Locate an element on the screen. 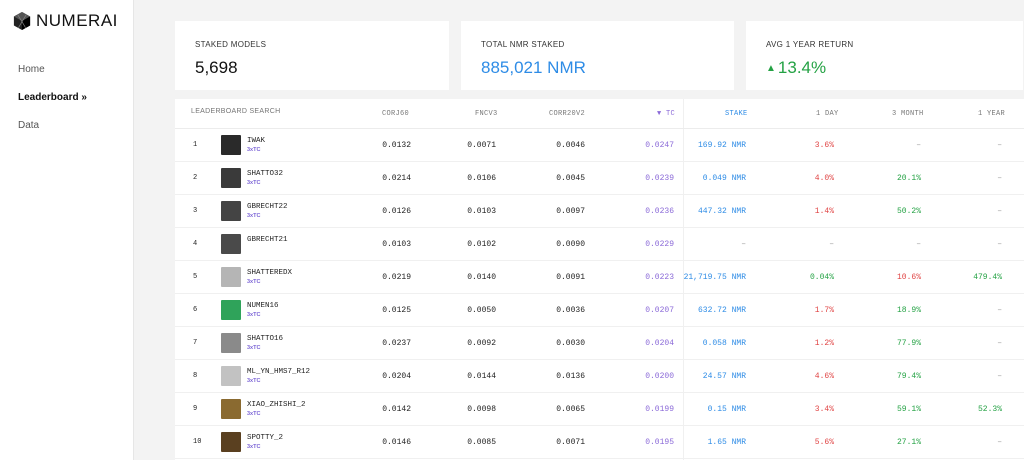 The image size is (1024, 460). nav-item-home: Home is located at coordinates (52, 77).